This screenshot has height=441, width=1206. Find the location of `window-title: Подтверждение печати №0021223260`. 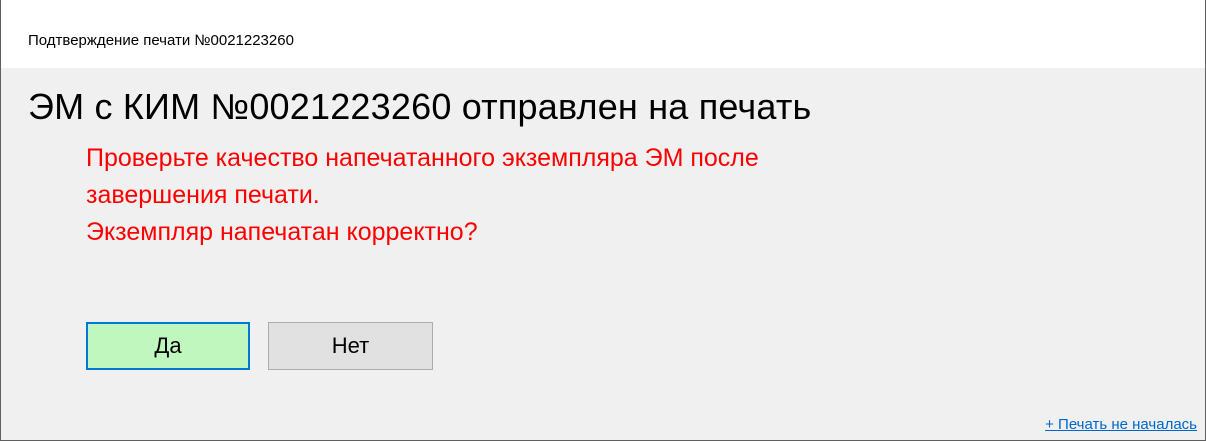

window-title: Подтверждение печати №0021223260 is located at coordinates (161, 40).